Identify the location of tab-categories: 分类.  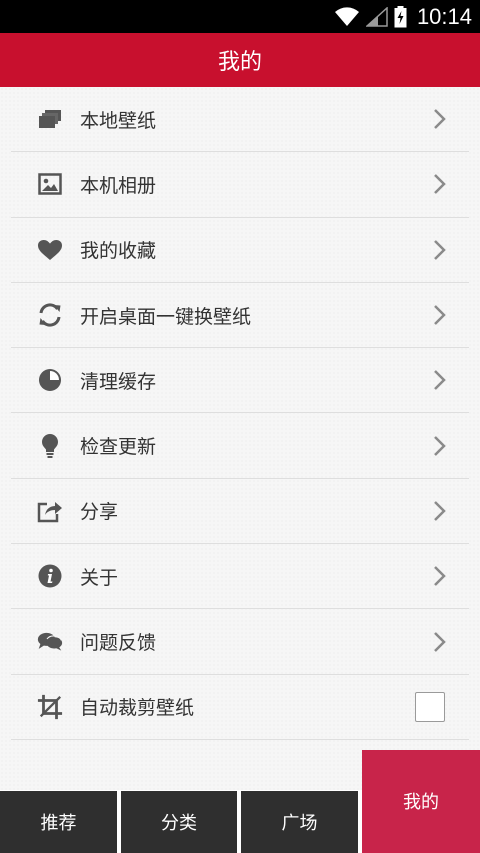
(179, 822).